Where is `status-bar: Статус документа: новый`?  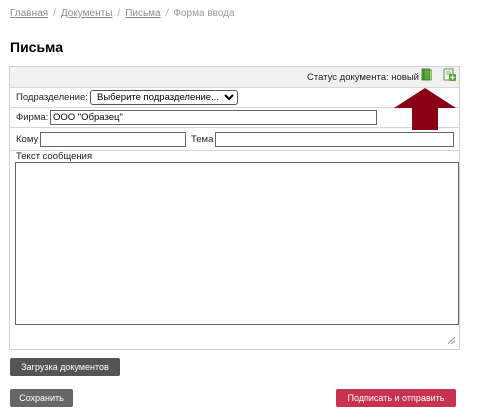 status-bar: Статус документа: новый is located at coordinates (234, 77).